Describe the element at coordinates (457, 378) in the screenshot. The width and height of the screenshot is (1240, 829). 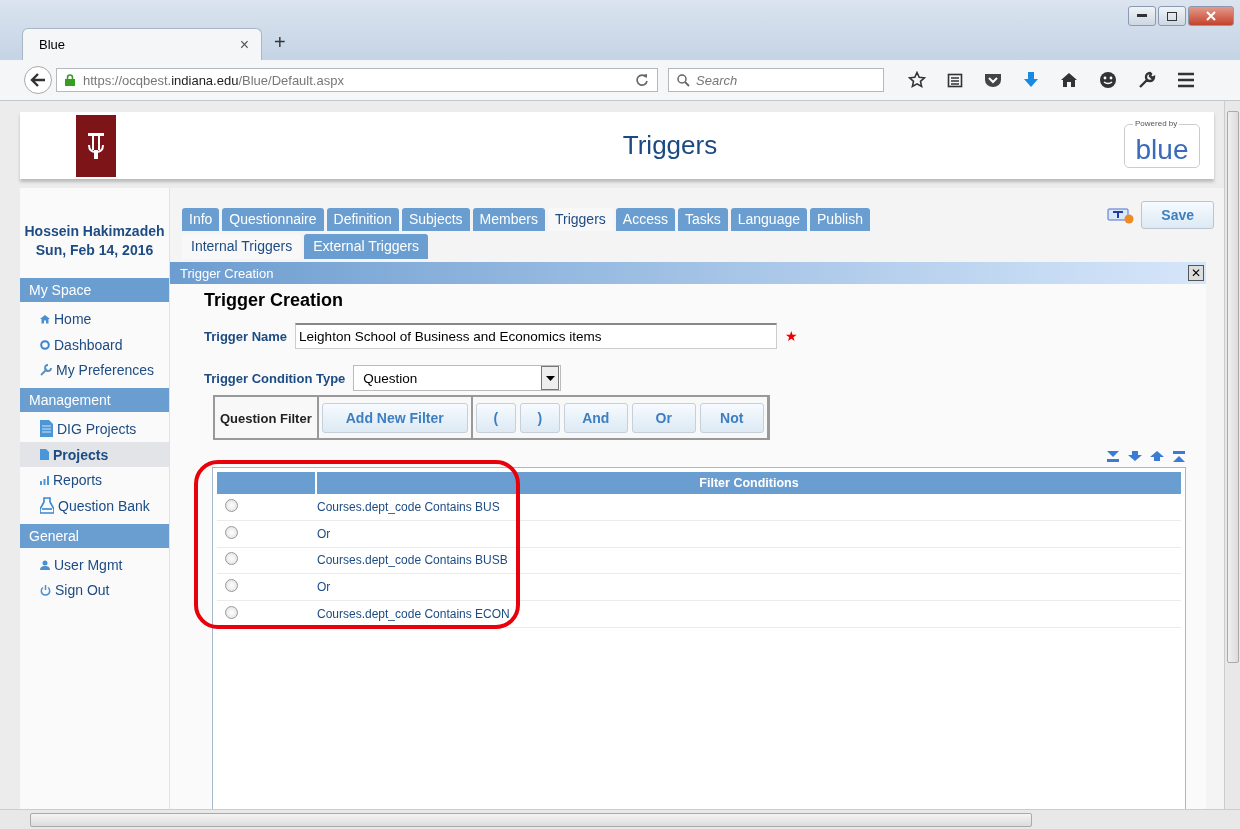
I see `condition-type-dropdown: Question` at that location.